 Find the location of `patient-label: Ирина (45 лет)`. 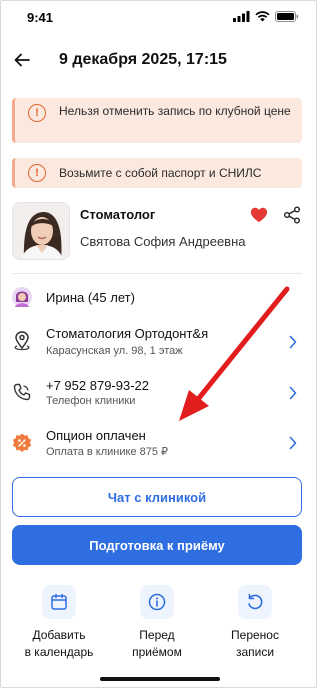

patient-label: Ирина (45 лет) is located at coordinates (90, 297).